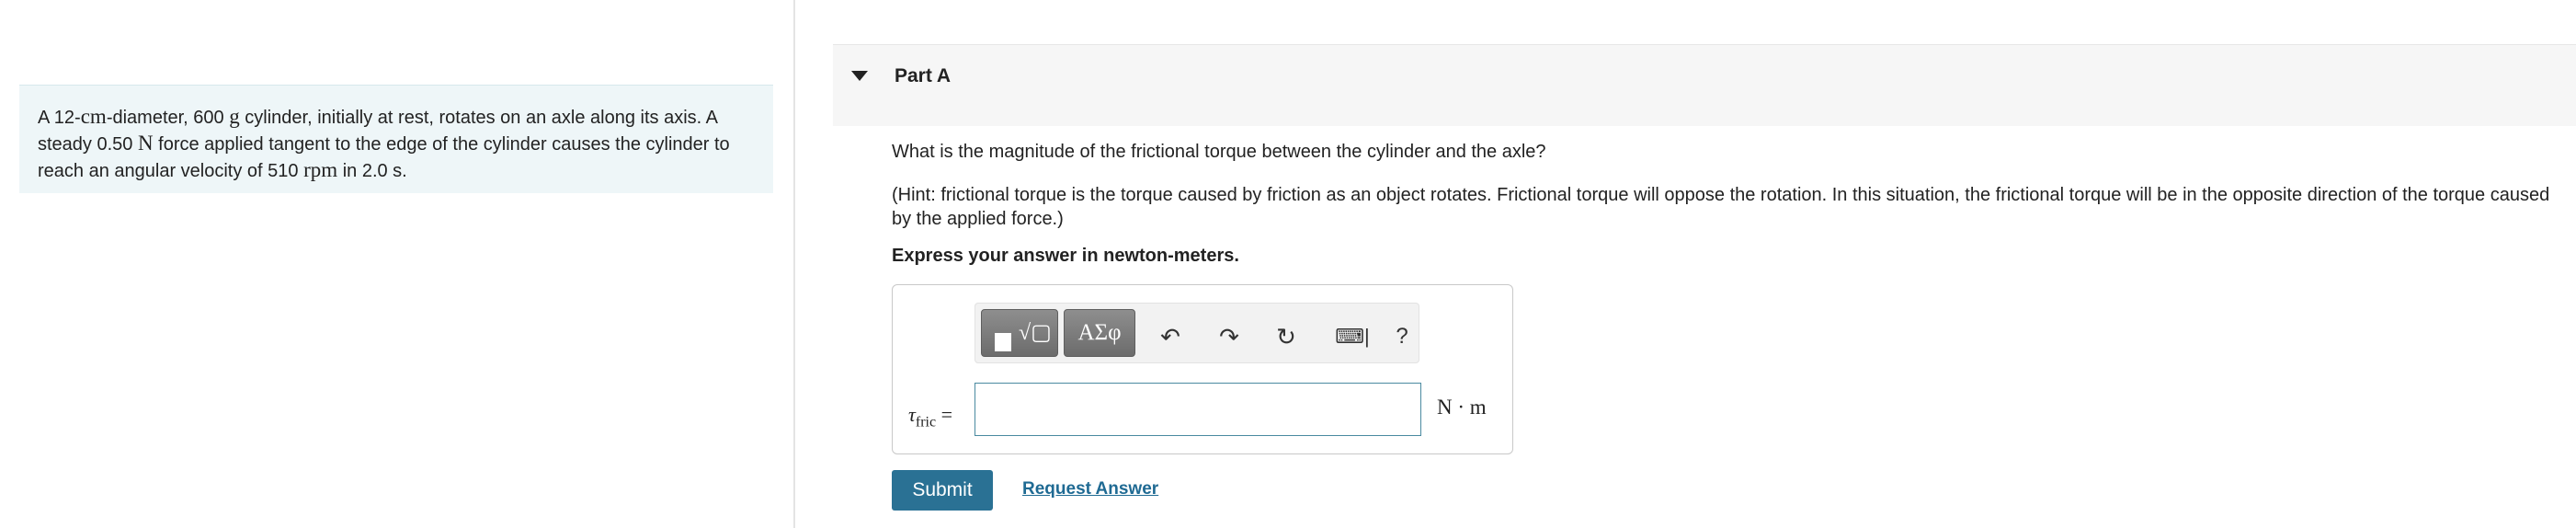  Describe the element at coordinates (168, 118) in the screenshot. I see `problem-text: -diameter, 600` at that location.